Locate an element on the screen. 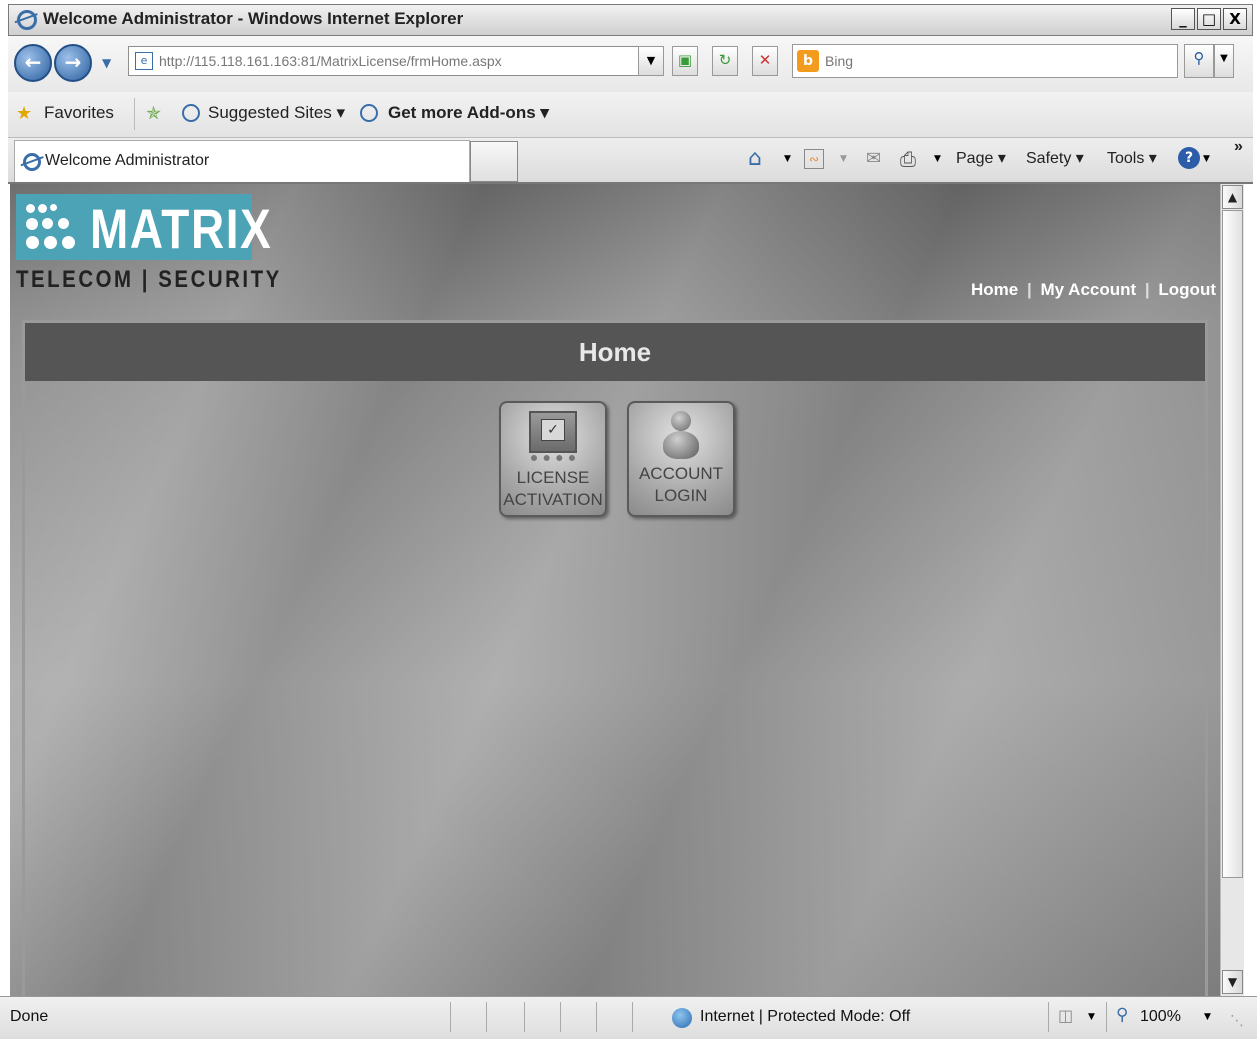  get-more-addons-link: Get more Add-ons ▾ is located at coordinates (468, 113).